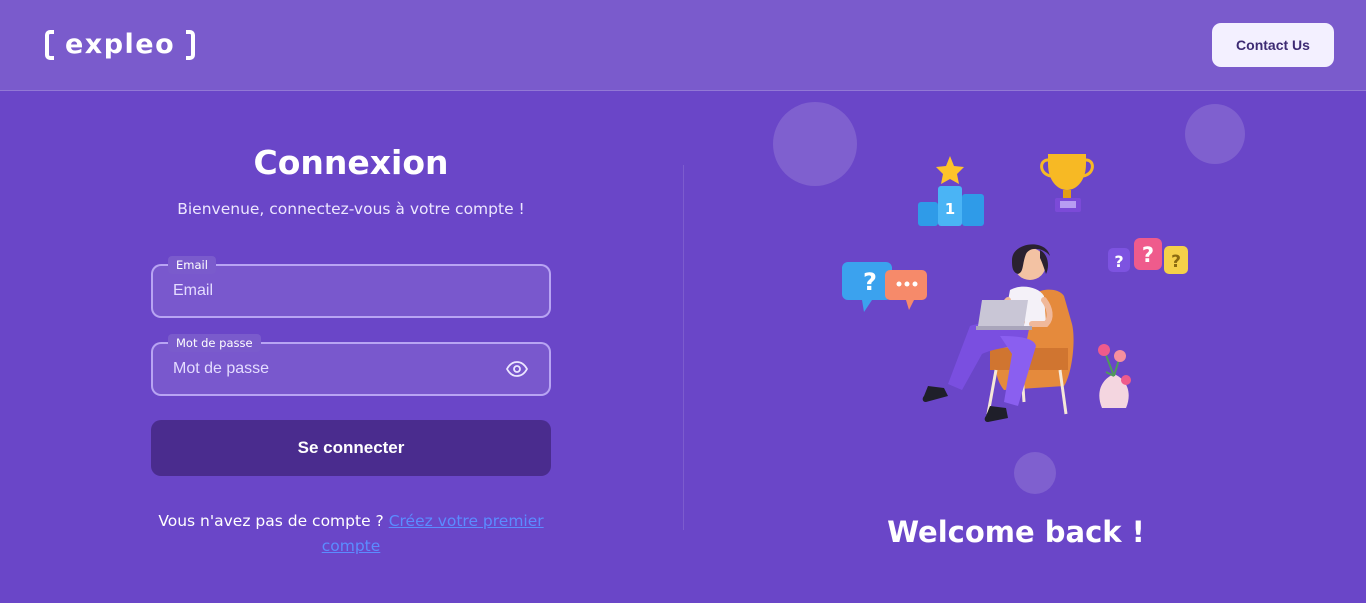 Image resolution: width=1366 pixels, height=603 pixels. What do you see at coordinates (1273, 45) in the screenshot?
I see `contact-us-button: Contact Us` at bounding box center [1273, 45].